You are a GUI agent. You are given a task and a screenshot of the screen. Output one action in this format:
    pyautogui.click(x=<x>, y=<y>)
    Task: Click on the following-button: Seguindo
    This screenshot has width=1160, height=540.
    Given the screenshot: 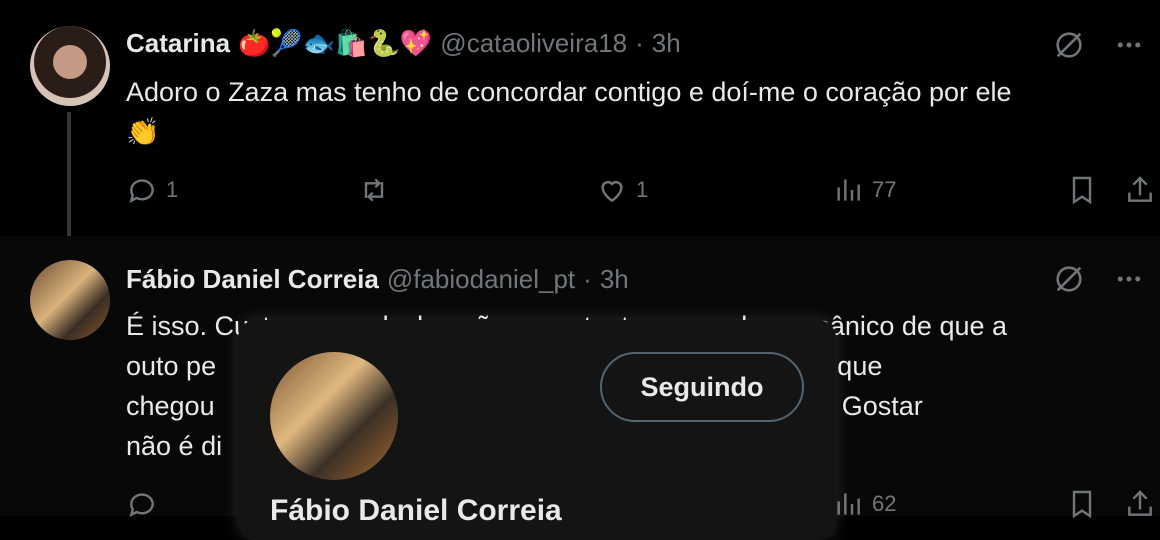 What is the action you would take?
    pyautogui.click(x=702, y=387)
    